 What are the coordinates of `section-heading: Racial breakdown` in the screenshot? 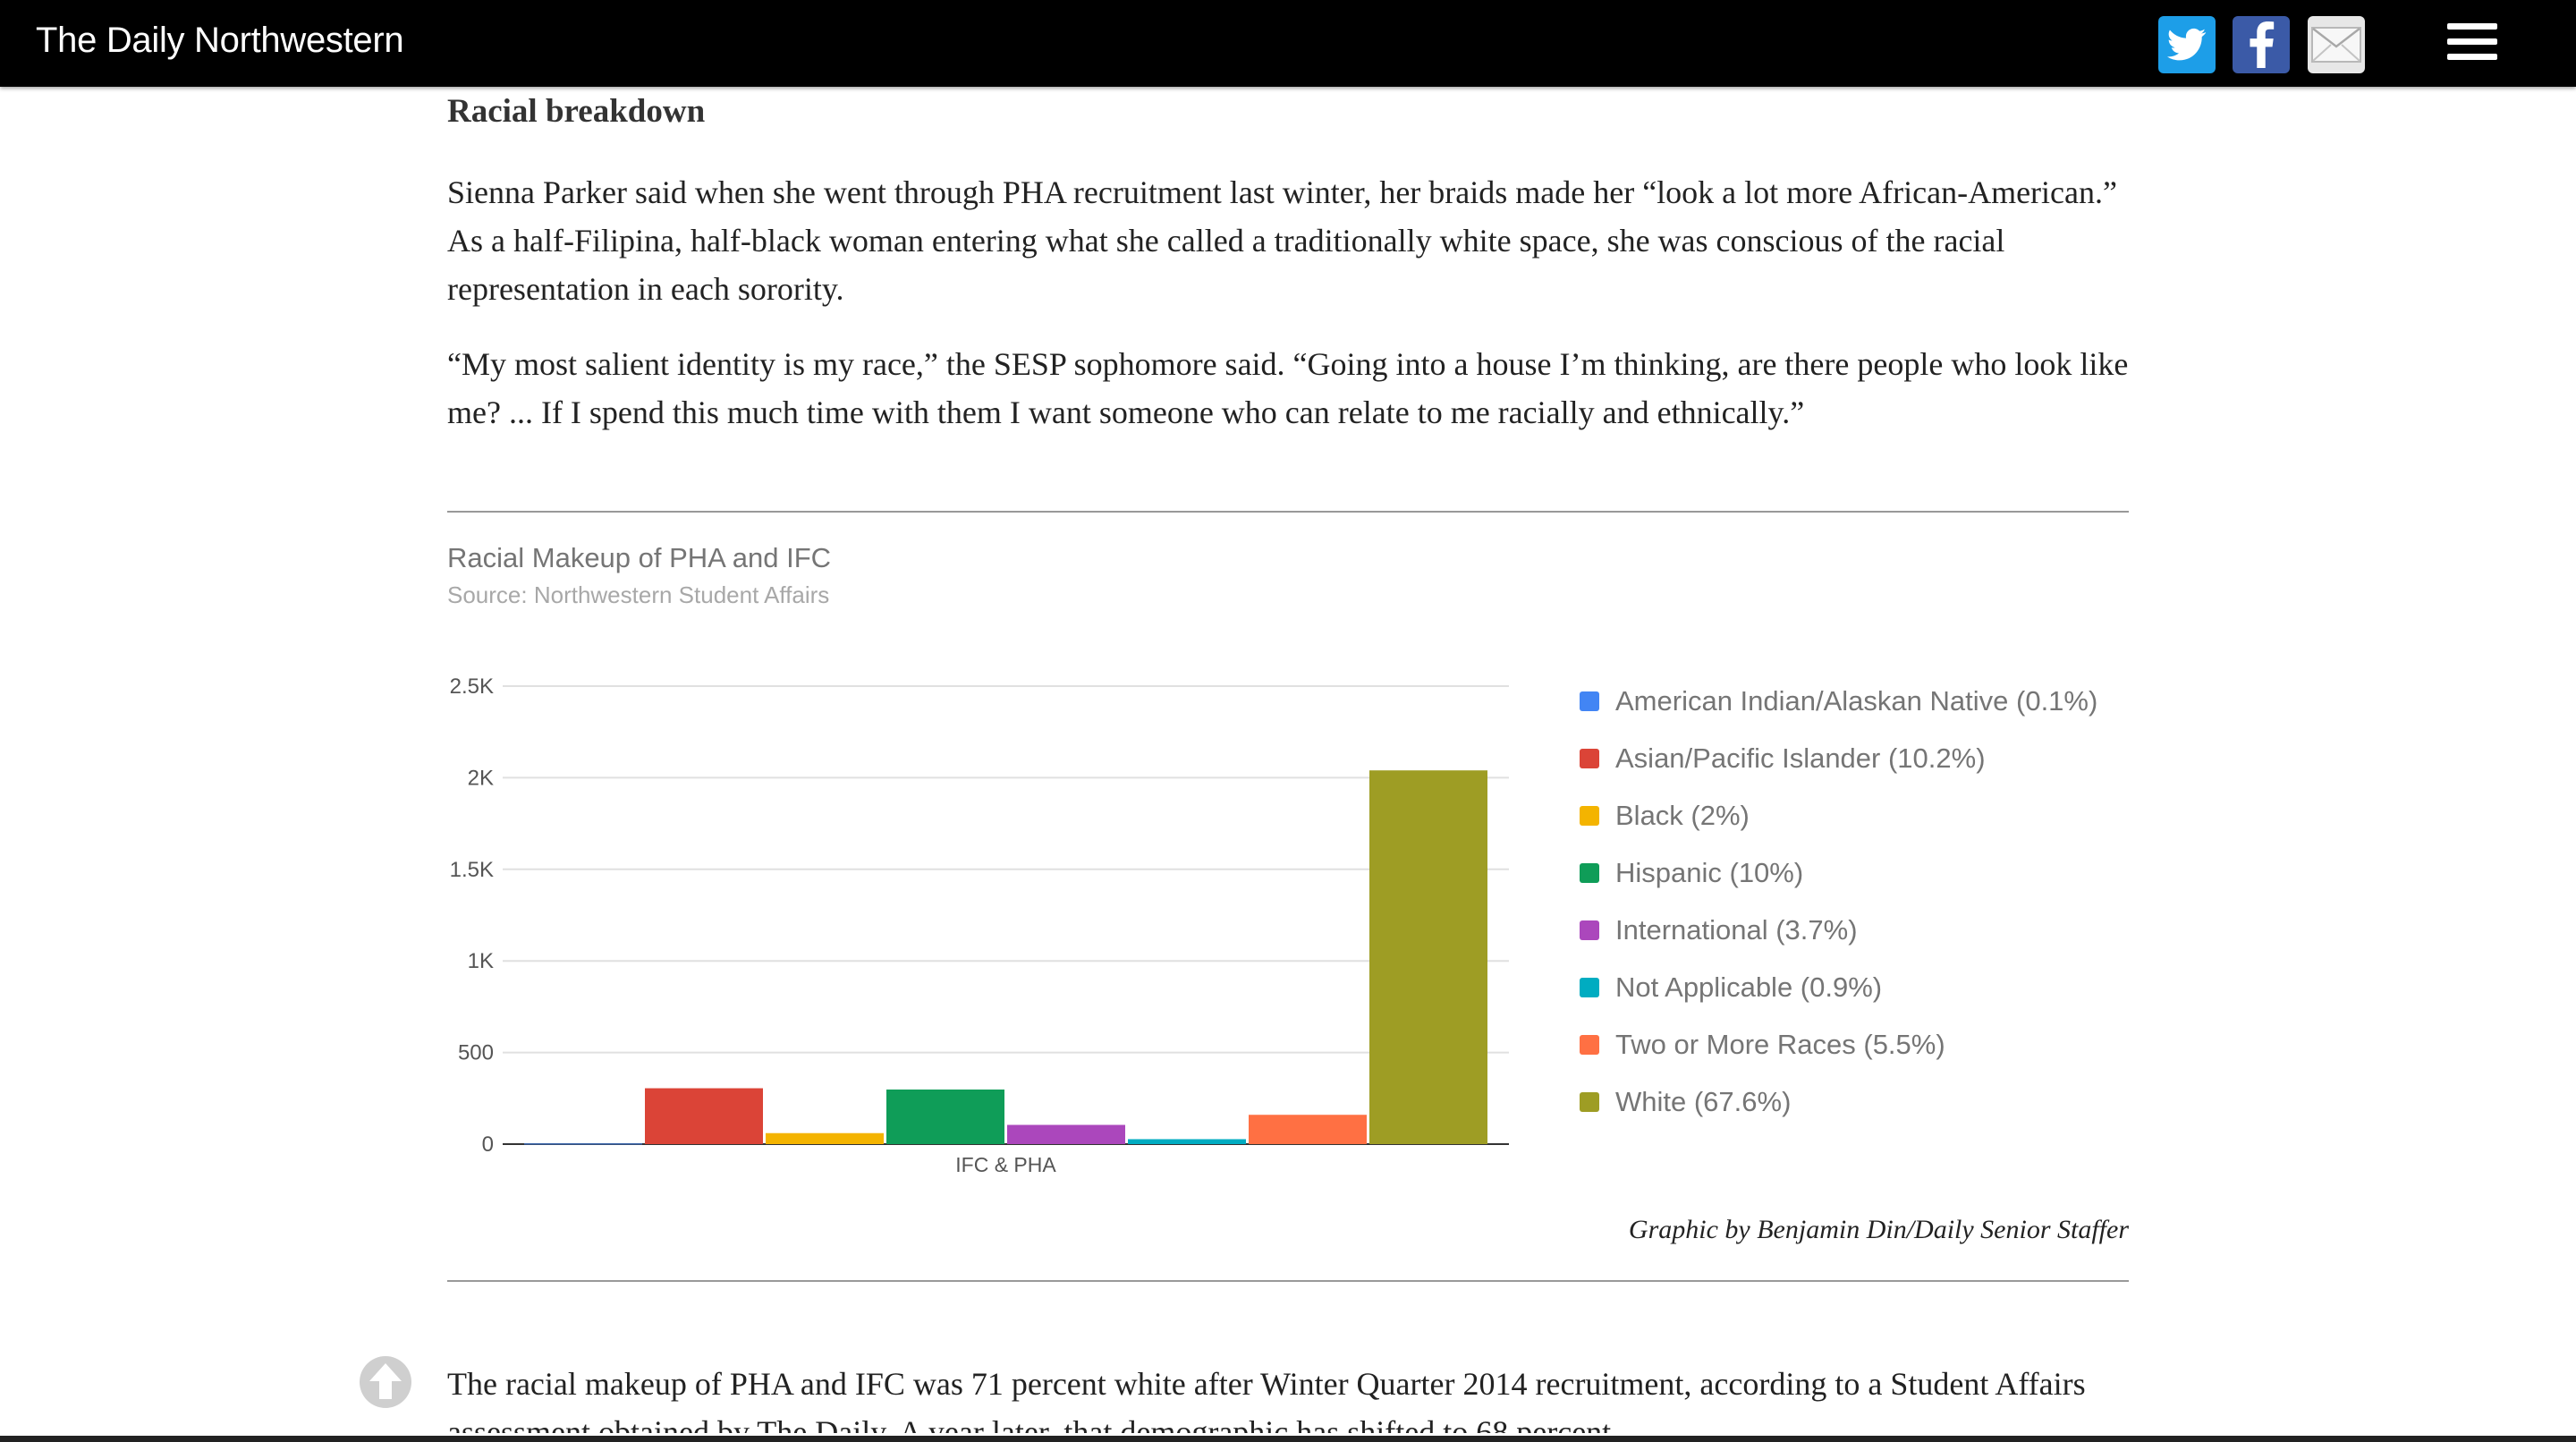 It's located at (576, 111).